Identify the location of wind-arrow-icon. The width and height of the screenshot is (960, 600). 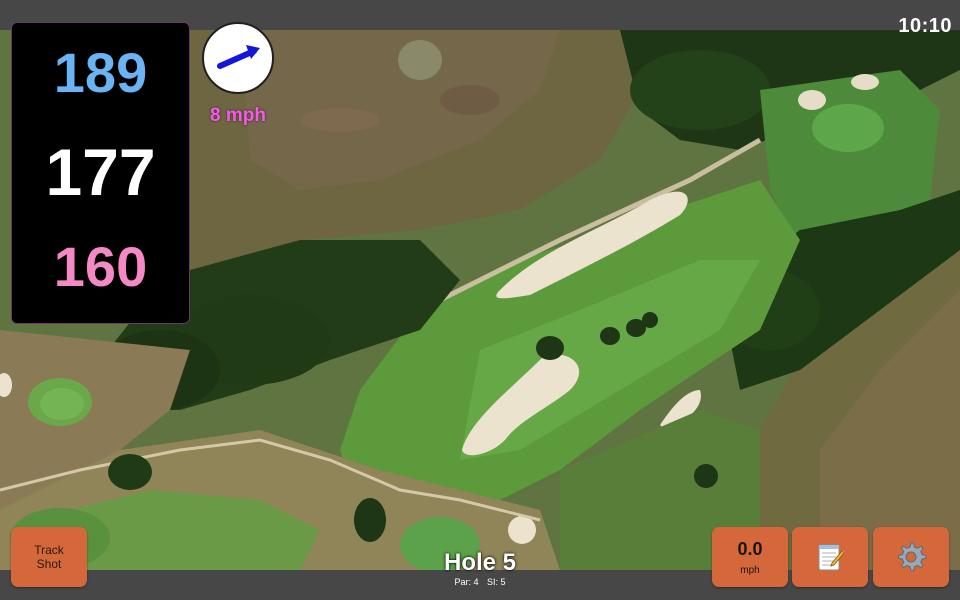
(238, 57).